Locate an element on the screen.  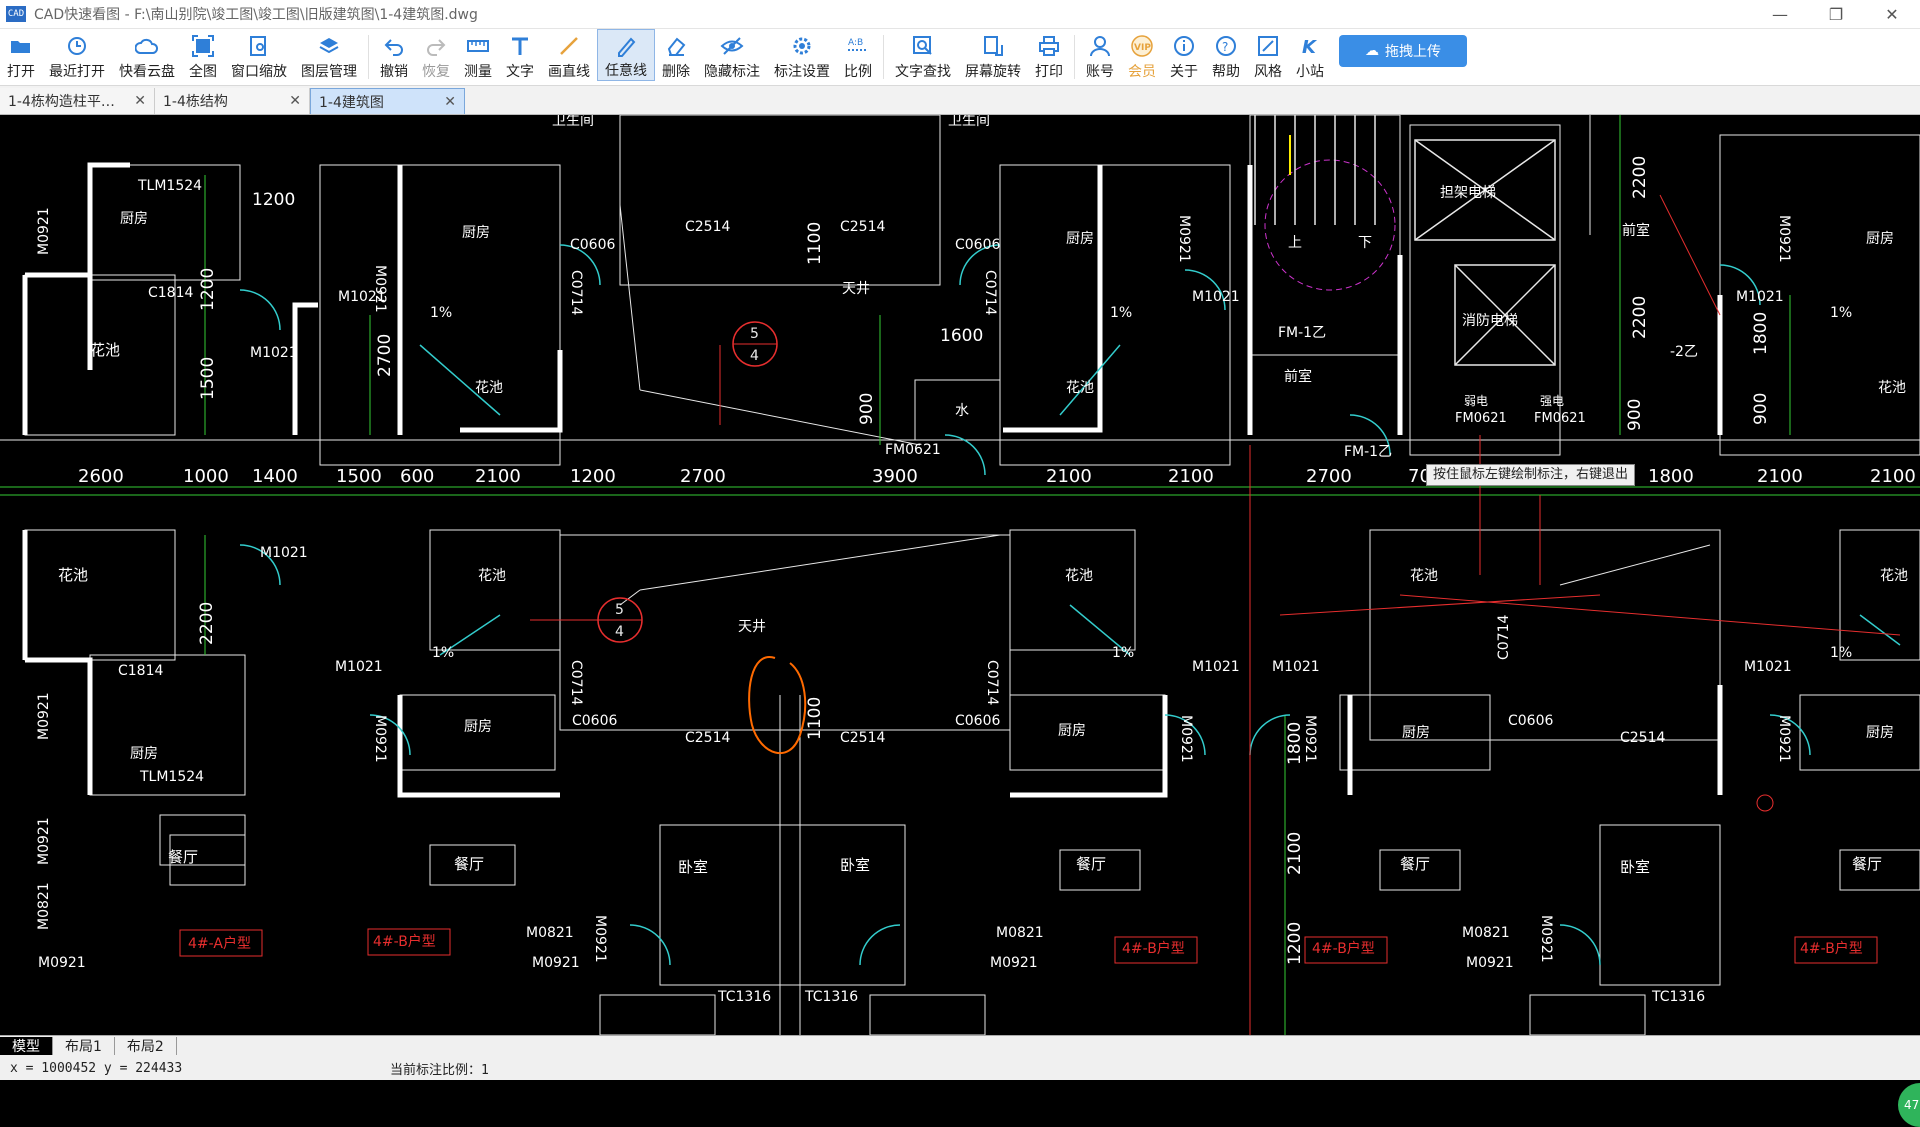
cloud-disk-button: 快看云盘 is located at coordinates (147, 55).